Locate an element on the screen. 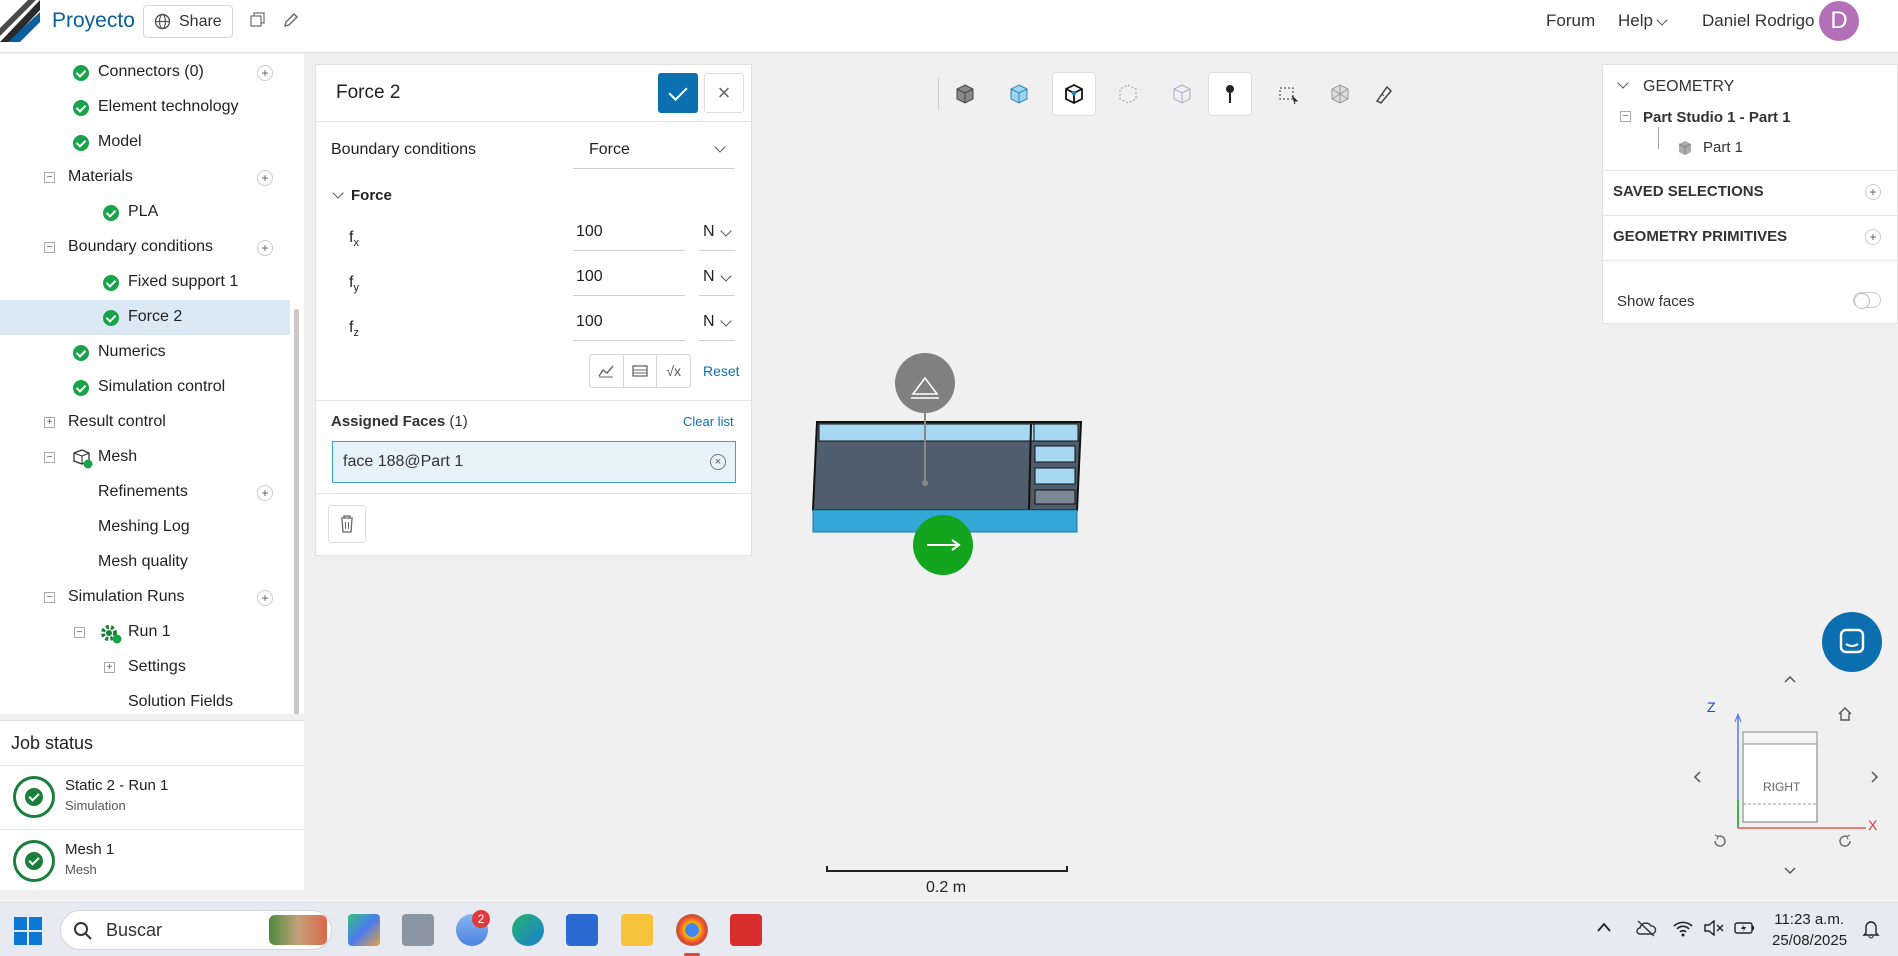  tree-item-boundary-conditions: − Boundary conditions + is located at coordinates (145, 247).